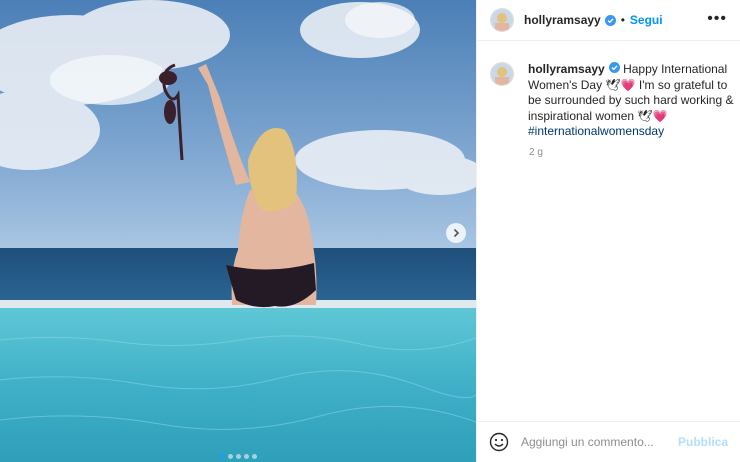 The image size is (740, 462). What do you see at coordinates (502, 20) in the screenshot?
I see `avatar` at bounding box center [502, 20].